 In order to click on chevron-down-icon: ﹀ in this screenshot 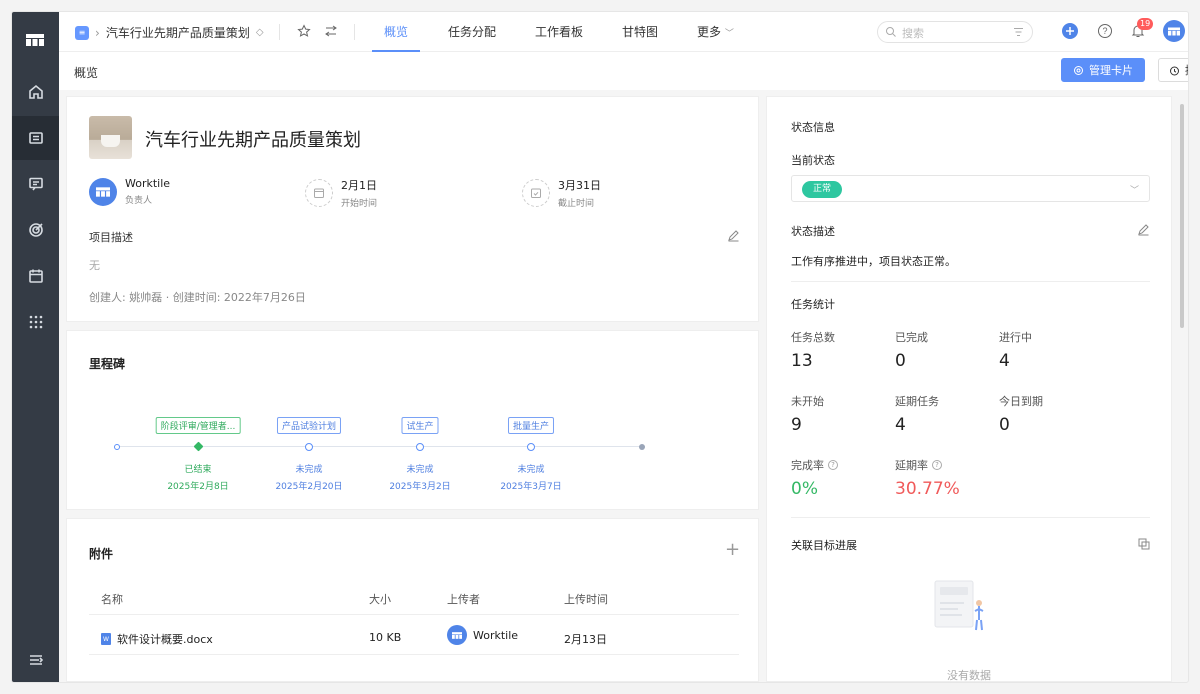, I will do `click(1134, 191)`.